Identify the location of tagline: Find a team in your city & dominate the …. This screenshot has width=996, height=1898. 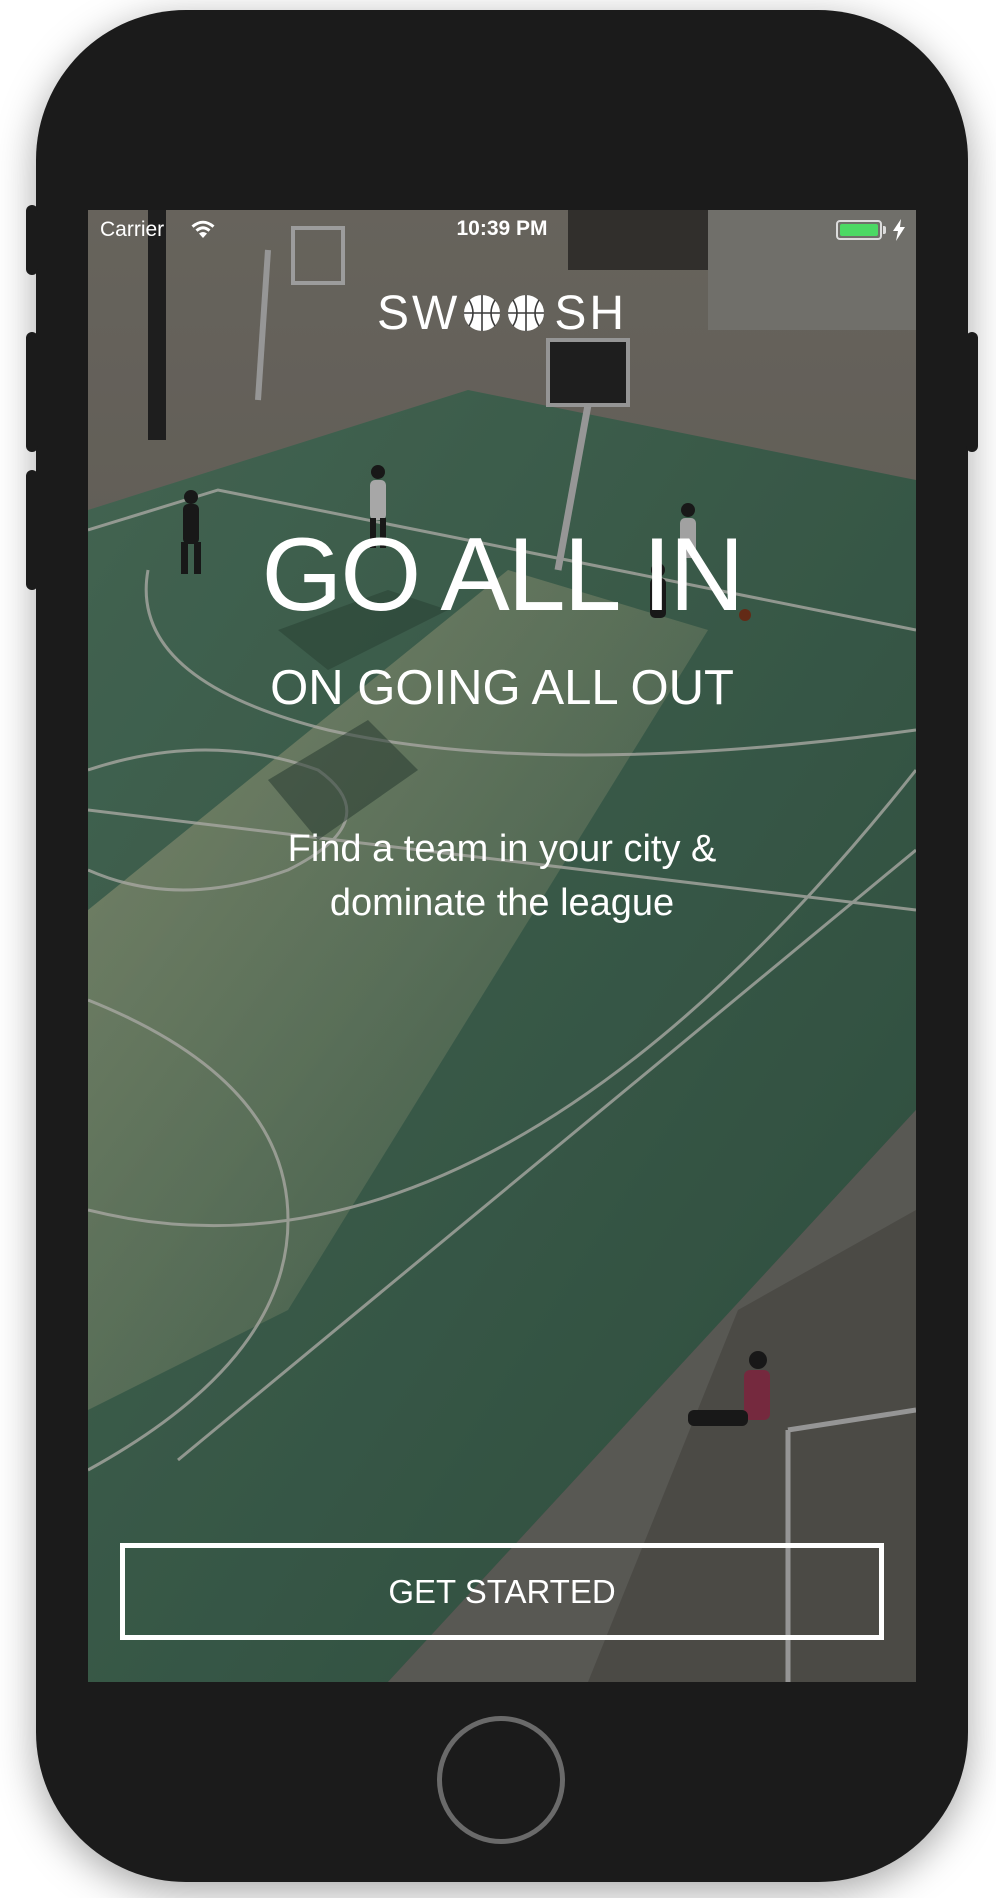
(502, 876).